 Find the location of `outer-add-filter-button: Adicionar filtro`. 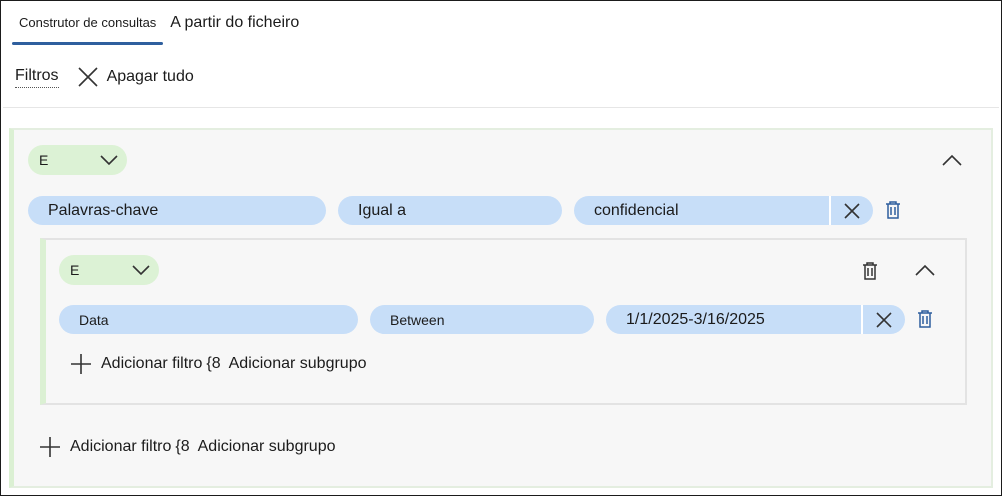

outer-add-filter-button: Adicionar filtro is located at coordinates (120, 447).